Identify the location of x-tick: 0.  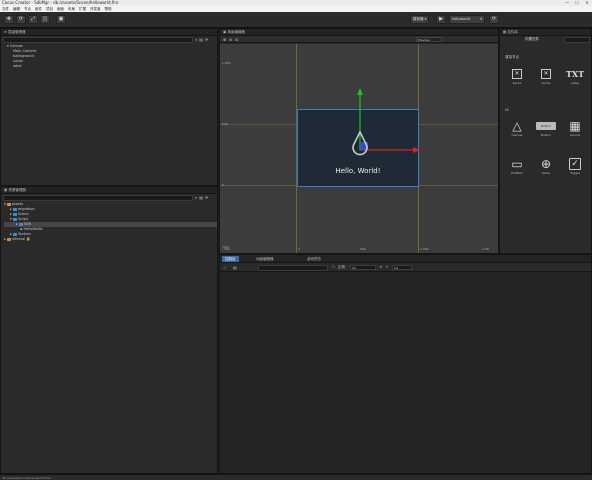
(299, 249).